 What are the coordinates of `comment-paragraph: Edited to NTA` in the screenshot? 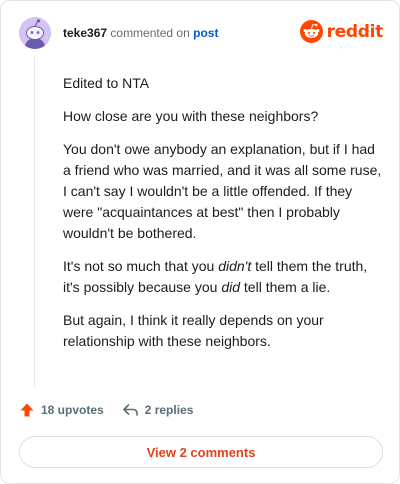 It's located at (224, 83).